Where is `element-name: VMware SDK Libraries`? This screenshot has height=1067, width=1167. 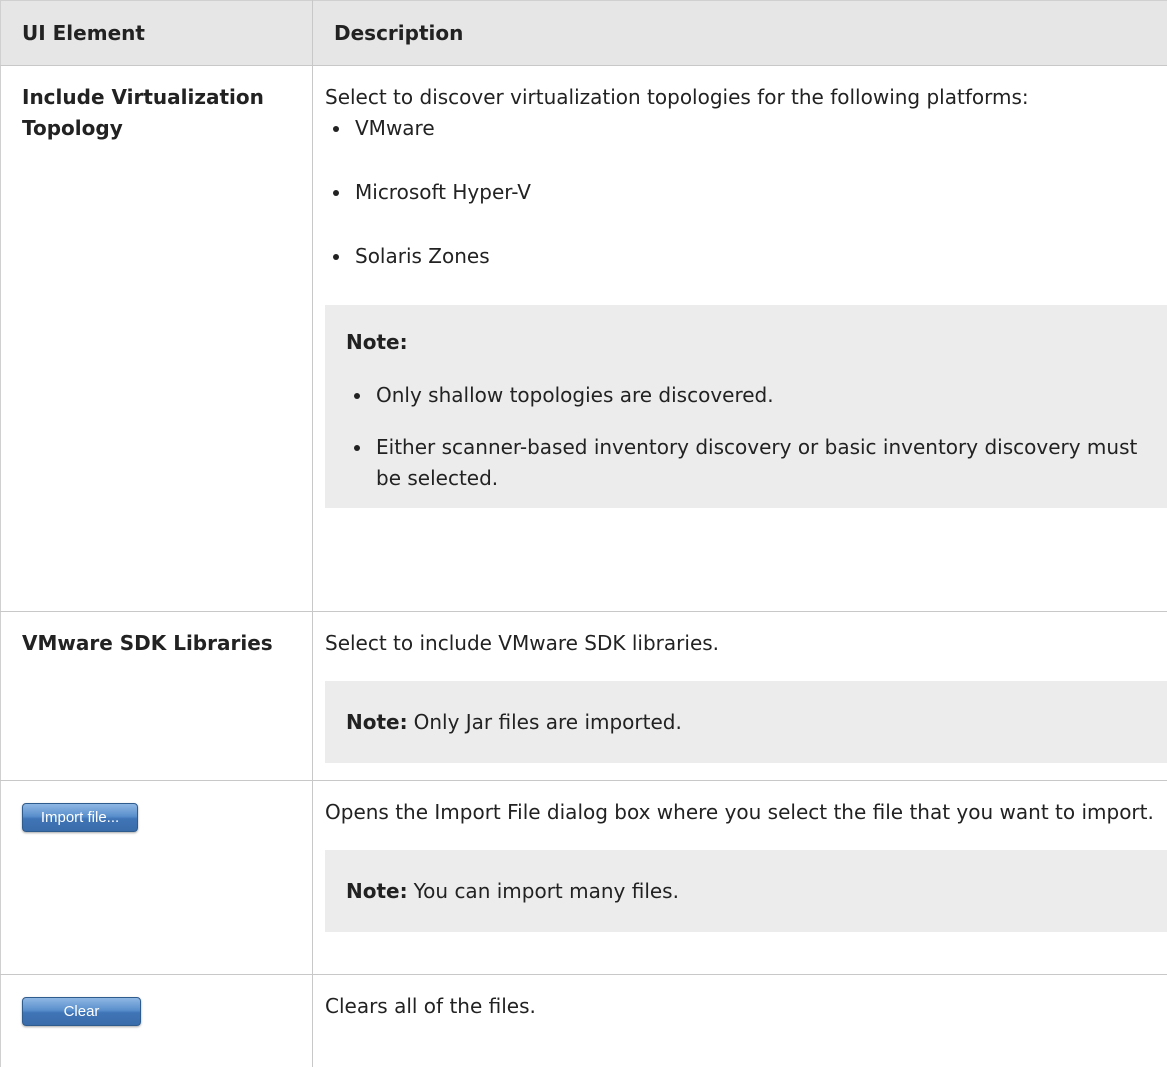 element-name: VMware SDK Libraries is located at coordinates (147, 643).